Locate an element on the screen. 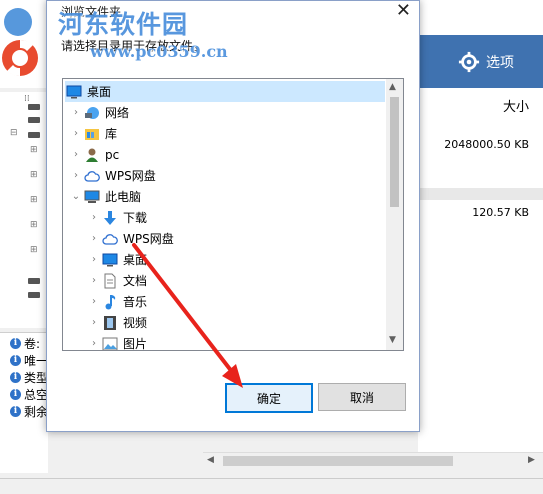 The image size is (543, 494). info-row: i 总空 is located at coordinates (29, 394).